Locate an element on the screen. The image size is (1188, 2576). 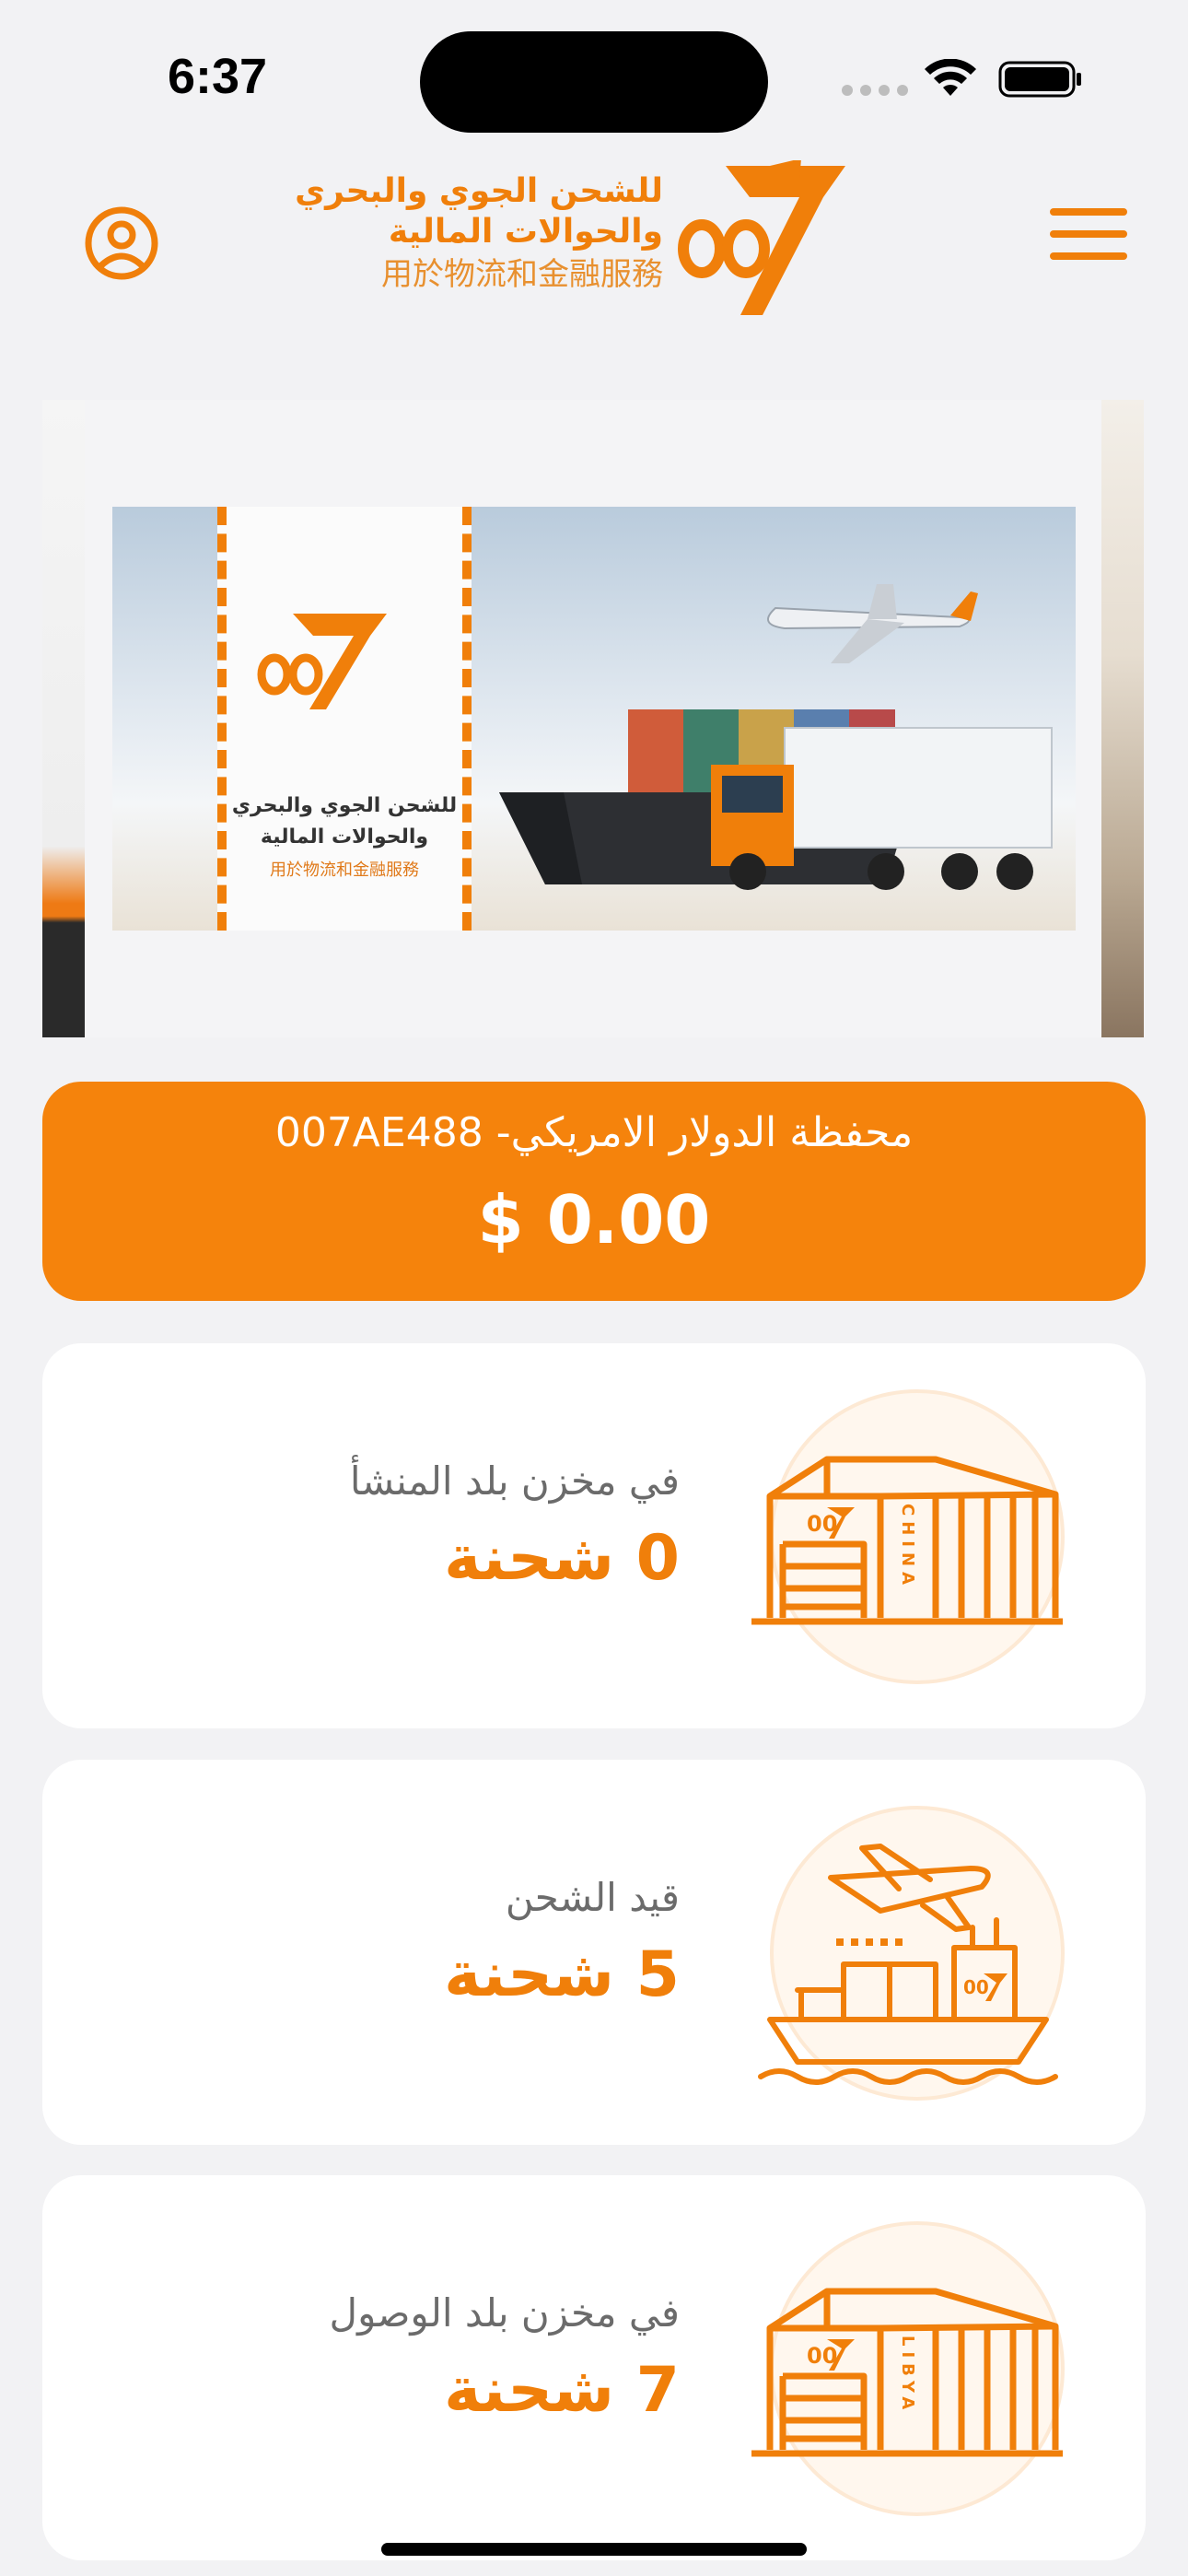
card-text: قيد الشحن 5 شحنة is located at coordinates (562, 1944).